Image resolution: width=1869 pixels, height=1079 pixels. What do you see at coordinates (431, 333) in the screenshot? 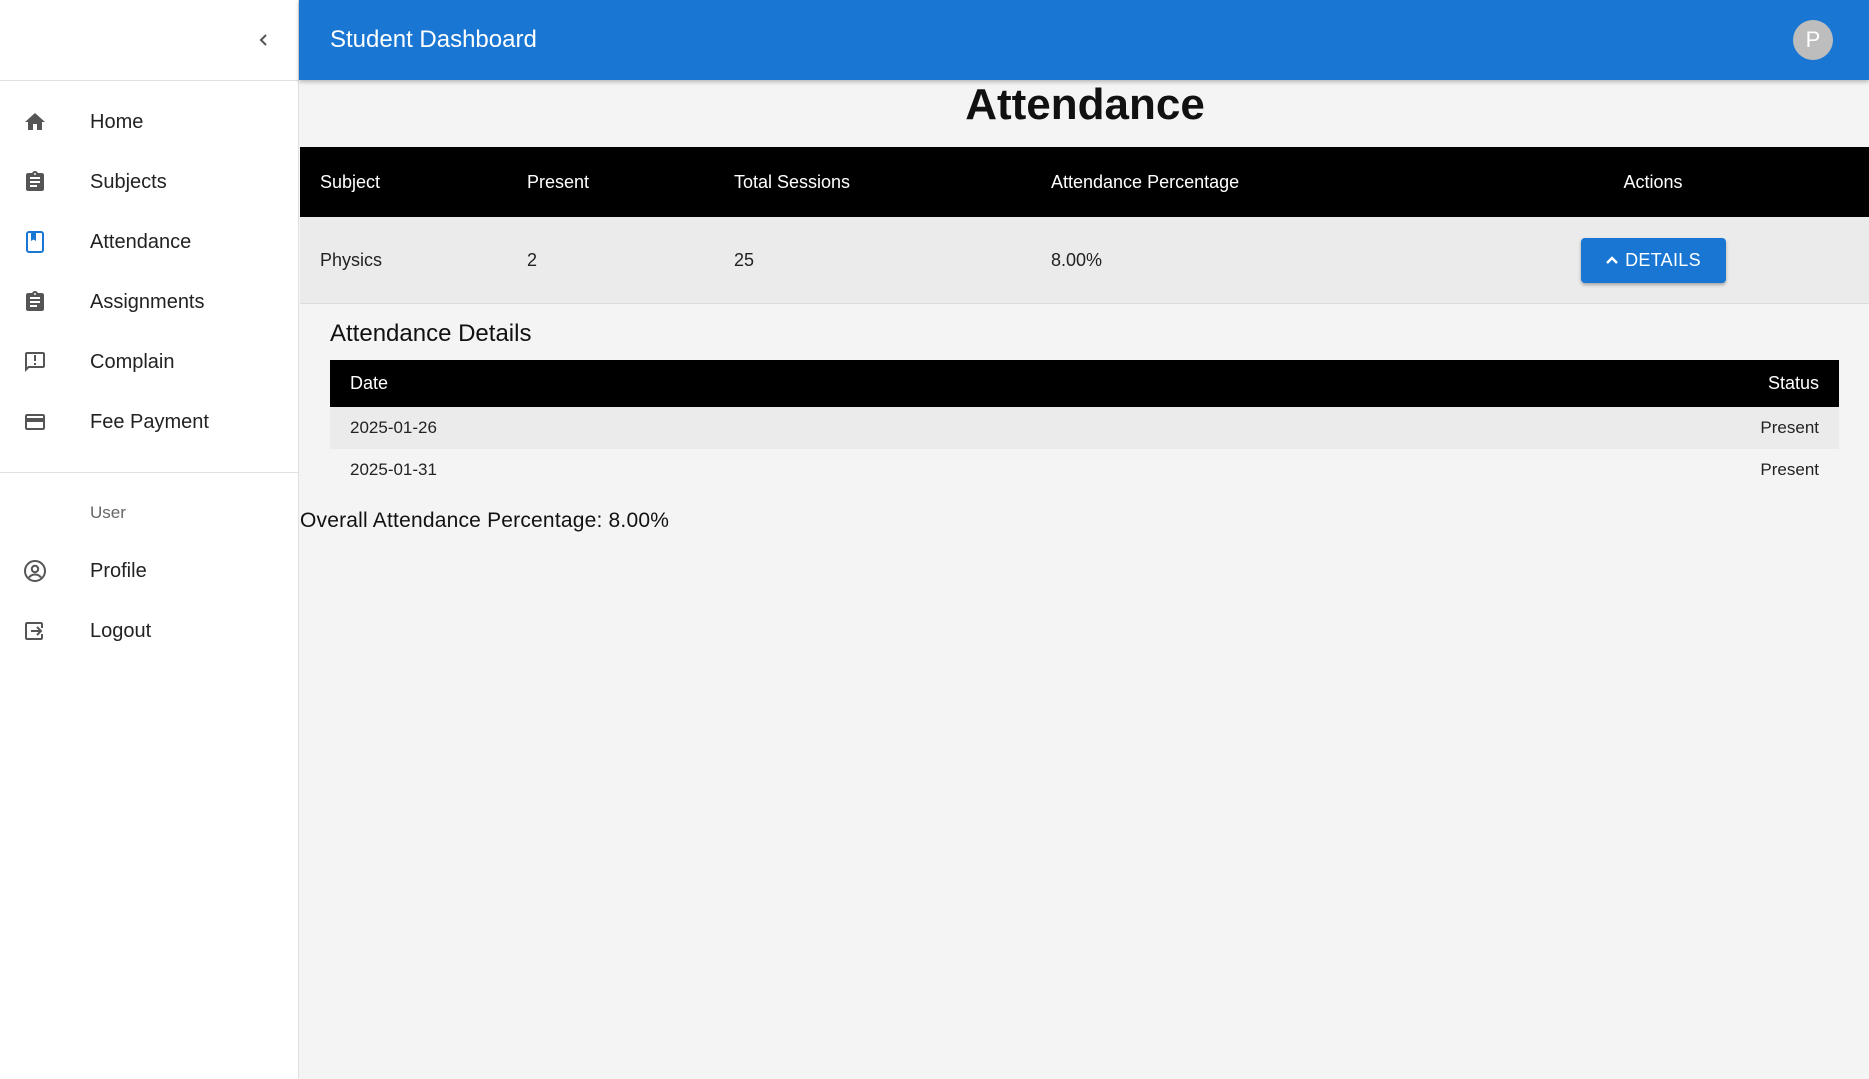
I see `attendance-details-heading: Attendance Details` at bounding box center [431, 333].